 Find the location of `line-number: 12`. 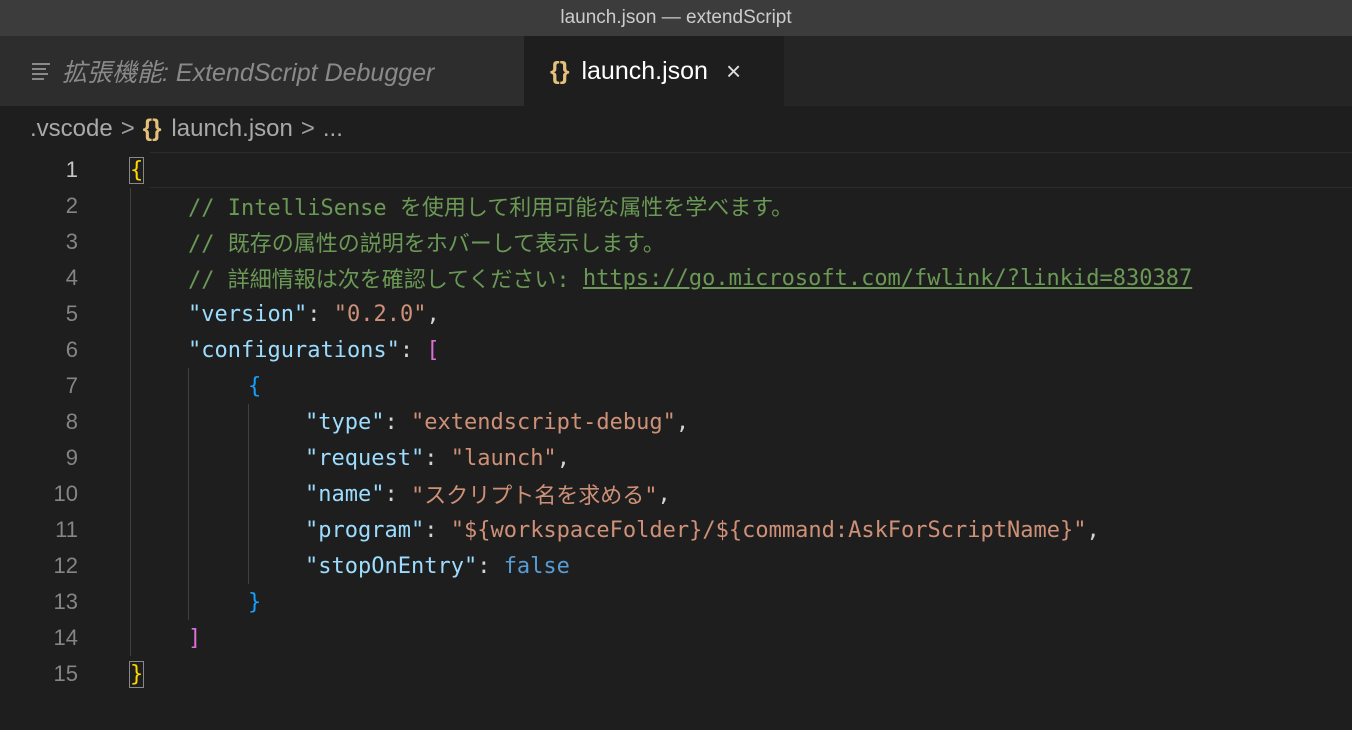

line-number: 12 is located at coordinates (65, 565).